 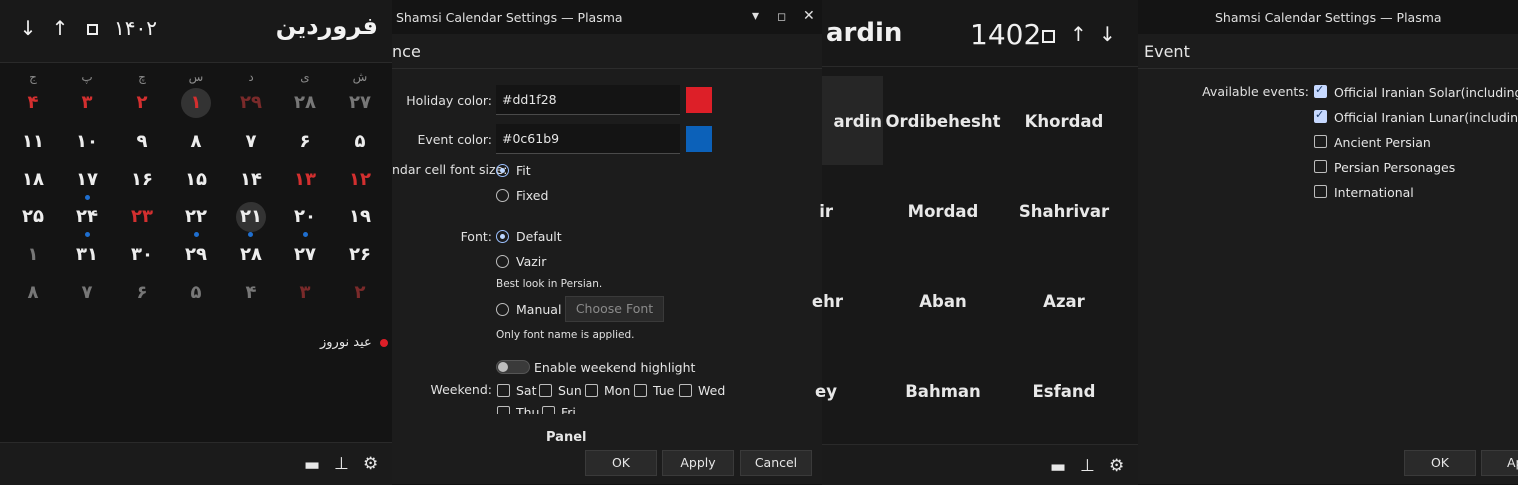 I want to click on cancel-button: Cancel, so click(x=776, y=463).